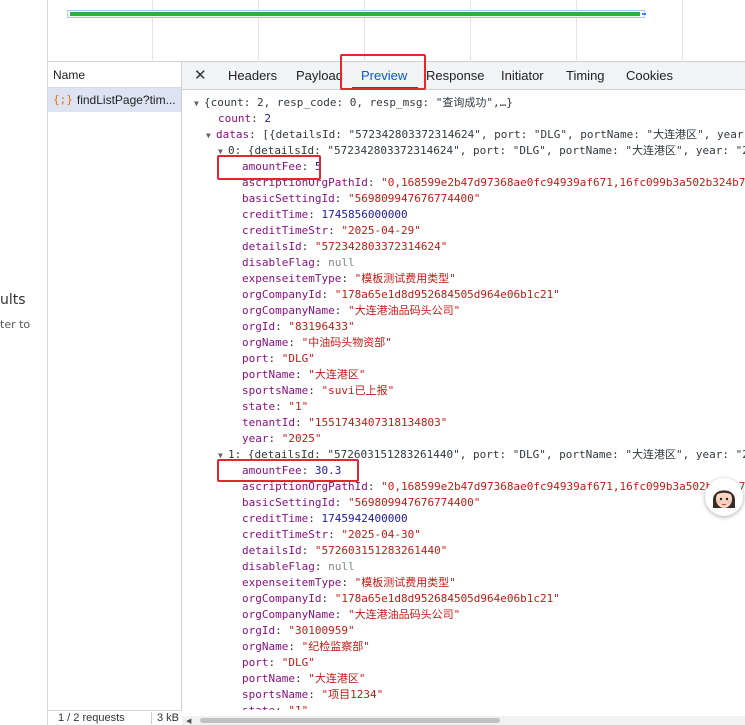 This screenshot has width=745, height=725. Describe the element at coordinates (361, 503) in the screenshot. I see `json-field-row: basicSettingId: "569809947676774400"` at that location.